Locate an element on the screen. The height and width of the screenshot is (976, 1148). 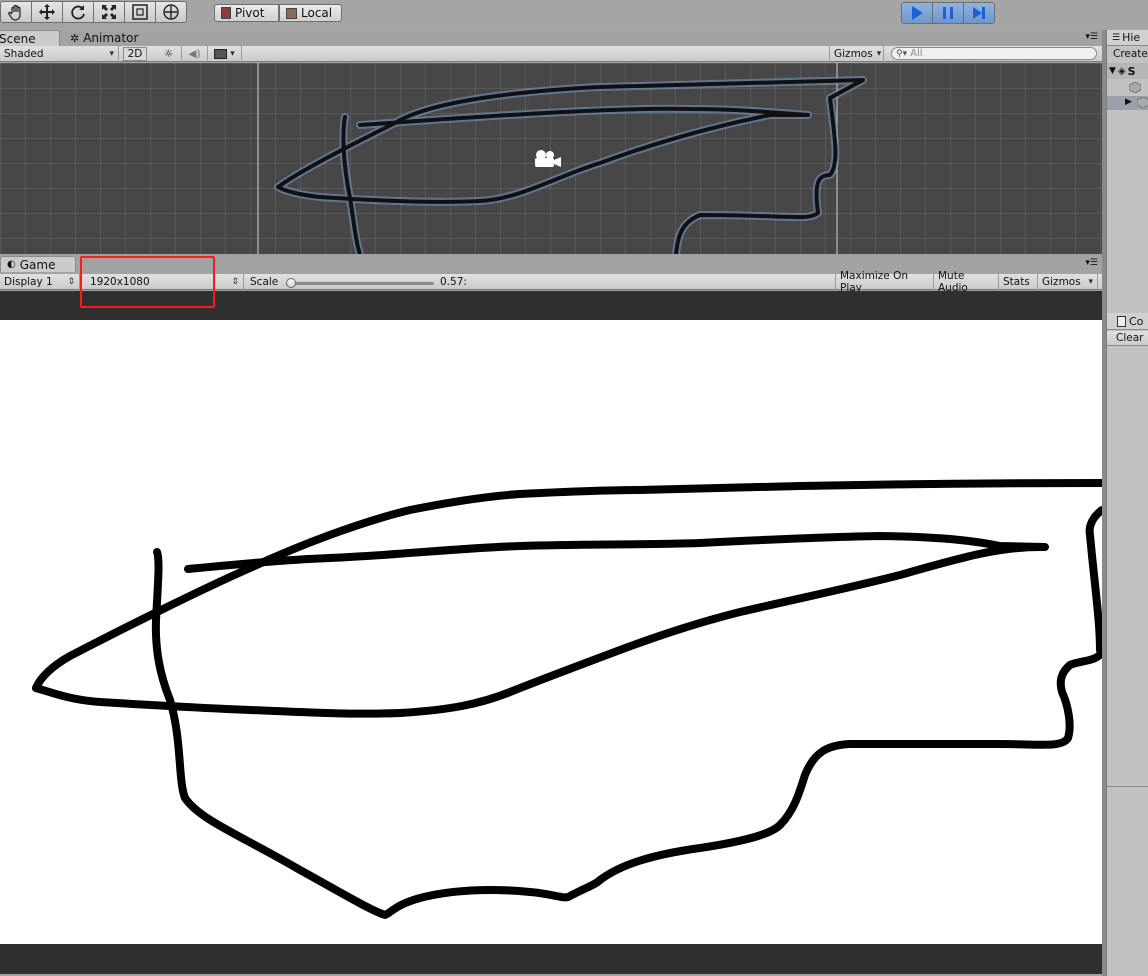
rotate-icon is located at coordinates (78, 12).